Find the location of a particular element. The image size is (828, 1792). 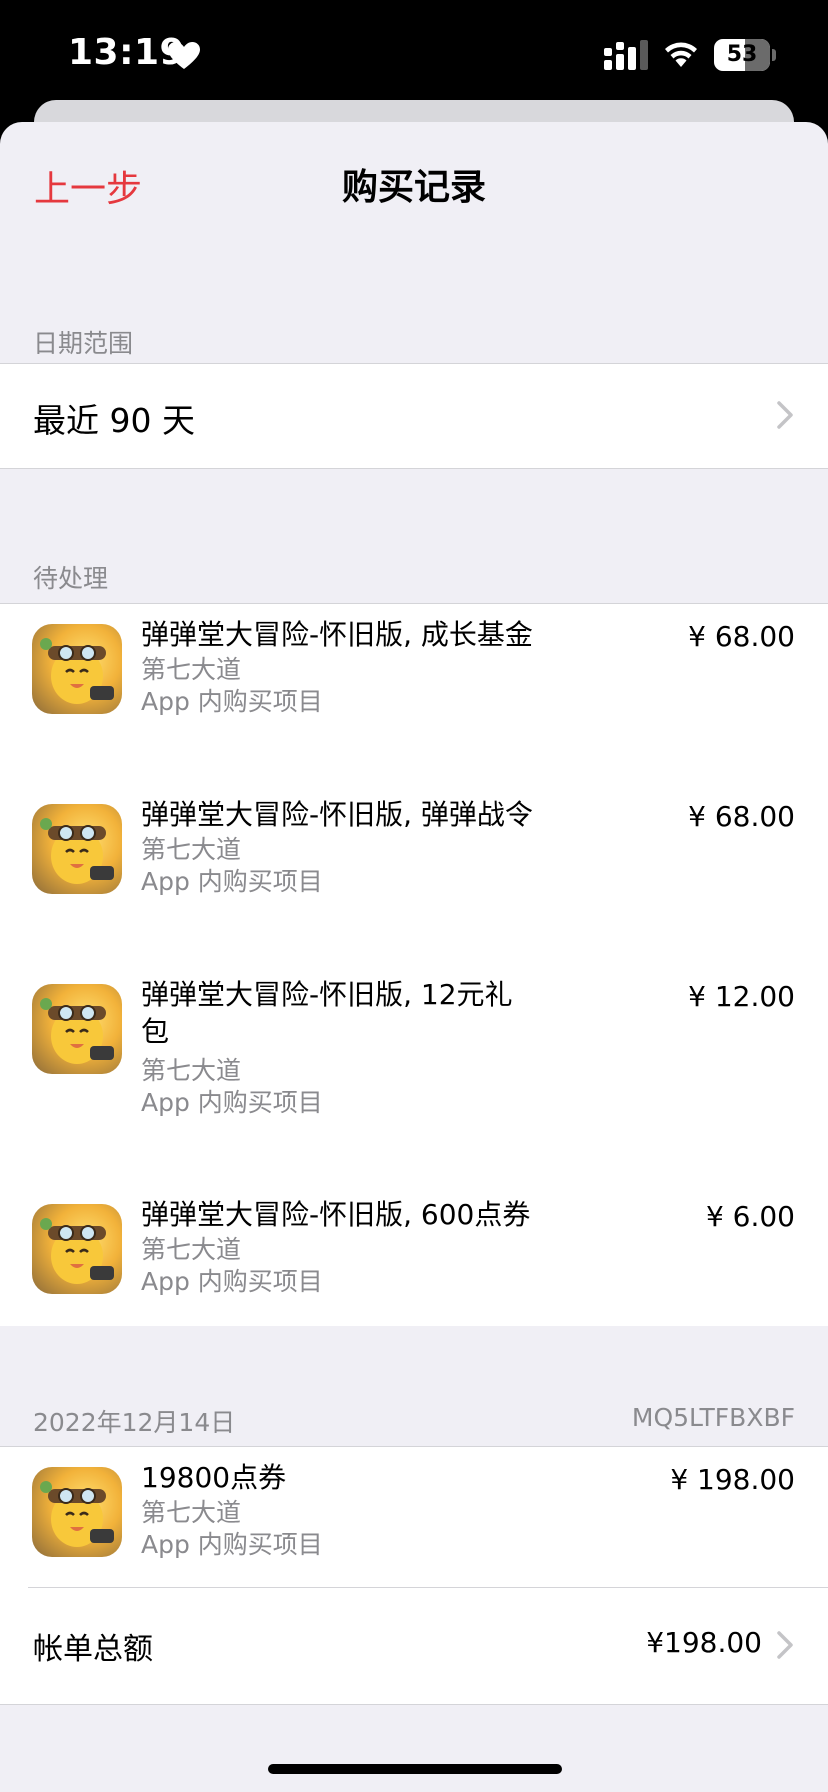

list-item: 弹弹堂大冒险-怀旧版, 弹弹战令 第七大道 App 内购买项目 ¥ 68.00 is located at coordinates (414, 874).